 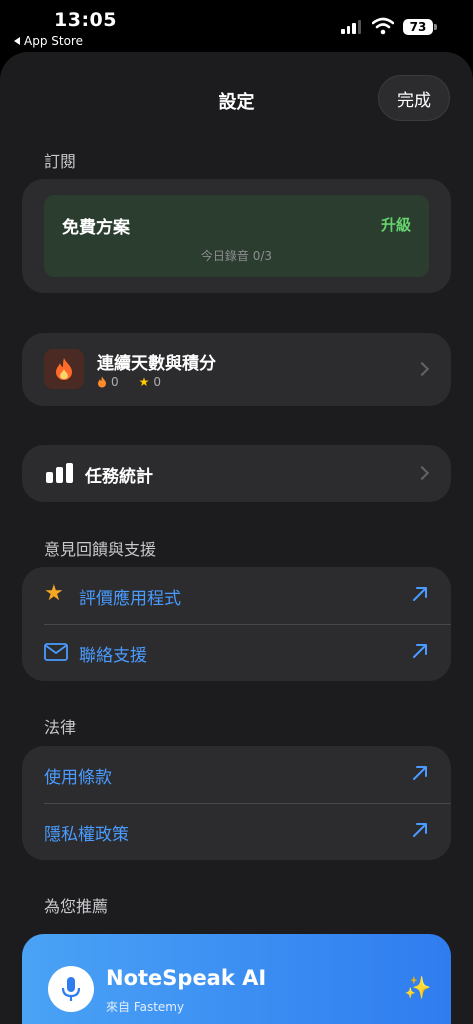 What do you see at coordinates (53, 41) in the screenshot?
I see `back-app-label: App Store` at bounding box center [53, 41].